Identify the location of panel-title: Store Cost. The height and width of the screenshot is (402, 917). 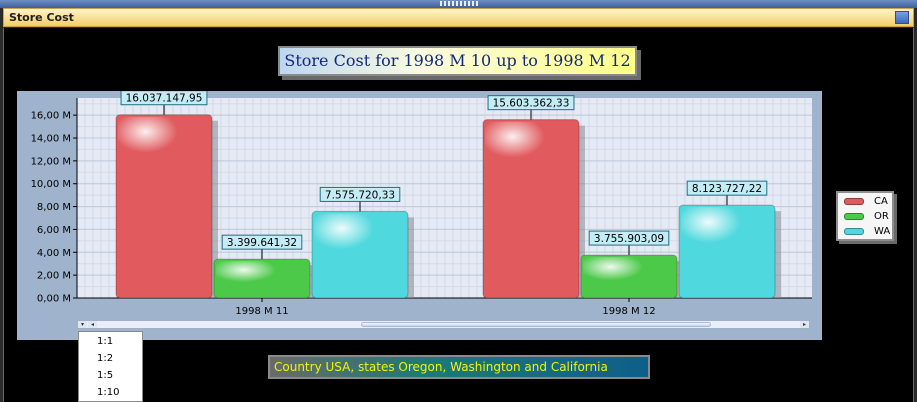
(41, 17).